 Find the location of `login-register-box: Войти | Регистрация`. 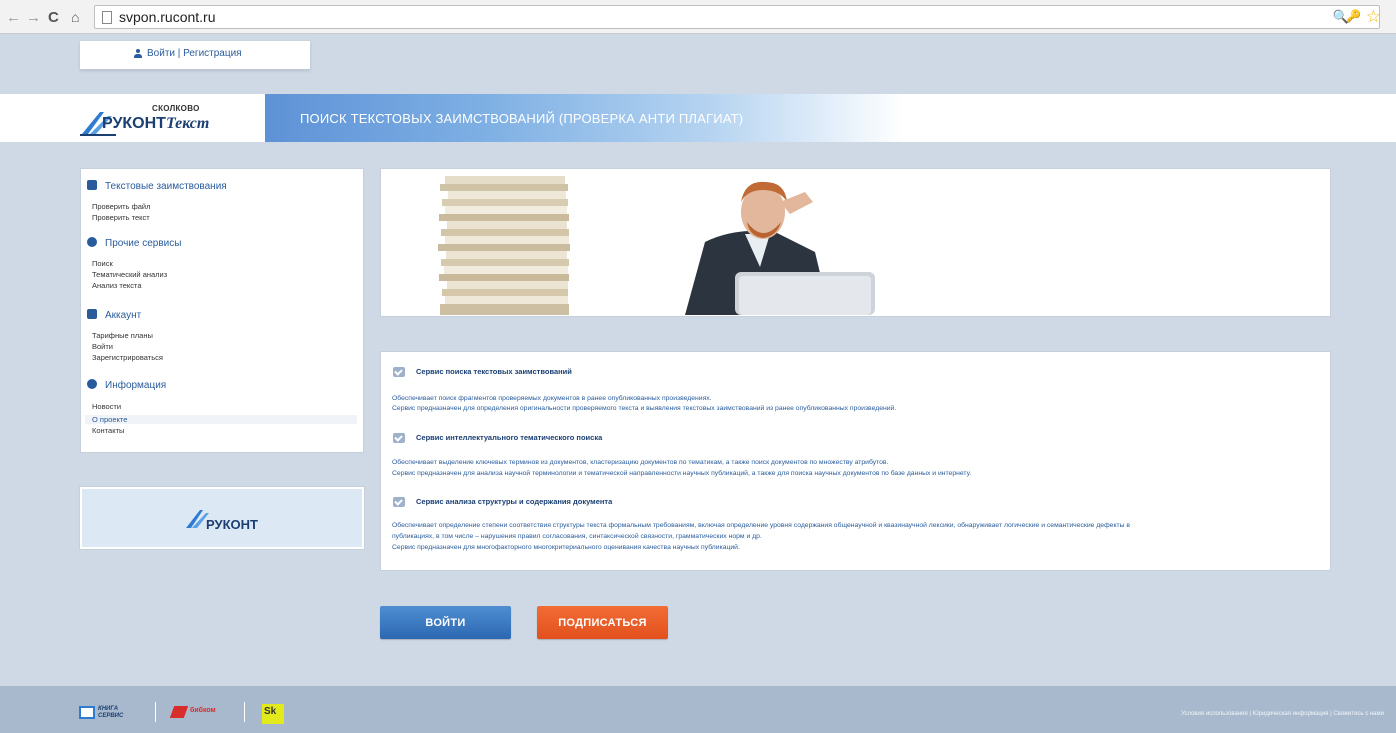

login-register-box: Войти | Регистрация is located at coordinates (195, 55).